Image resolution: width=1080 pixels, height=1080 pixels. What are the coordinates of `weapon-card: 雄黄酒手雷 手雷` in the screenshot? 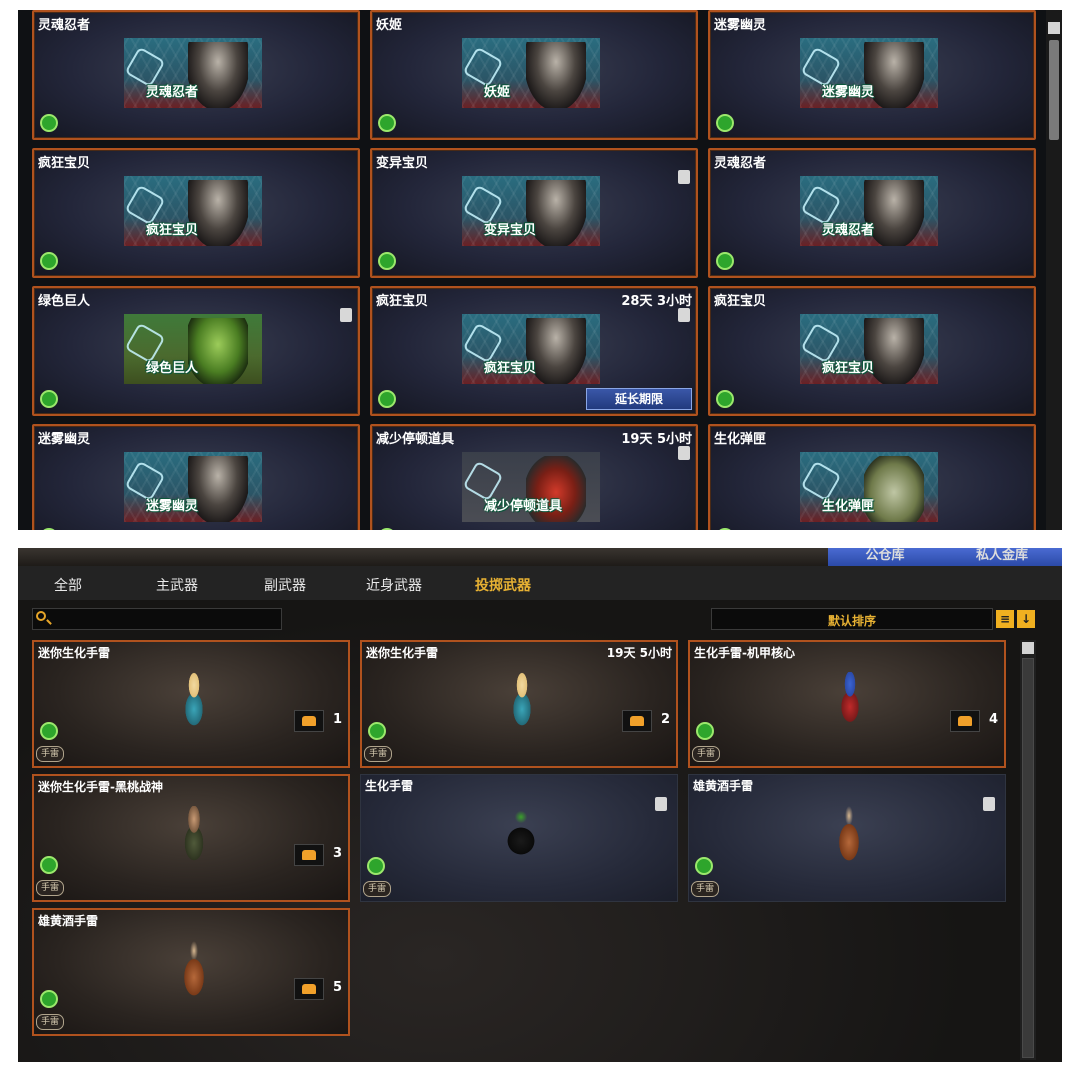 It's located at (847, 838).